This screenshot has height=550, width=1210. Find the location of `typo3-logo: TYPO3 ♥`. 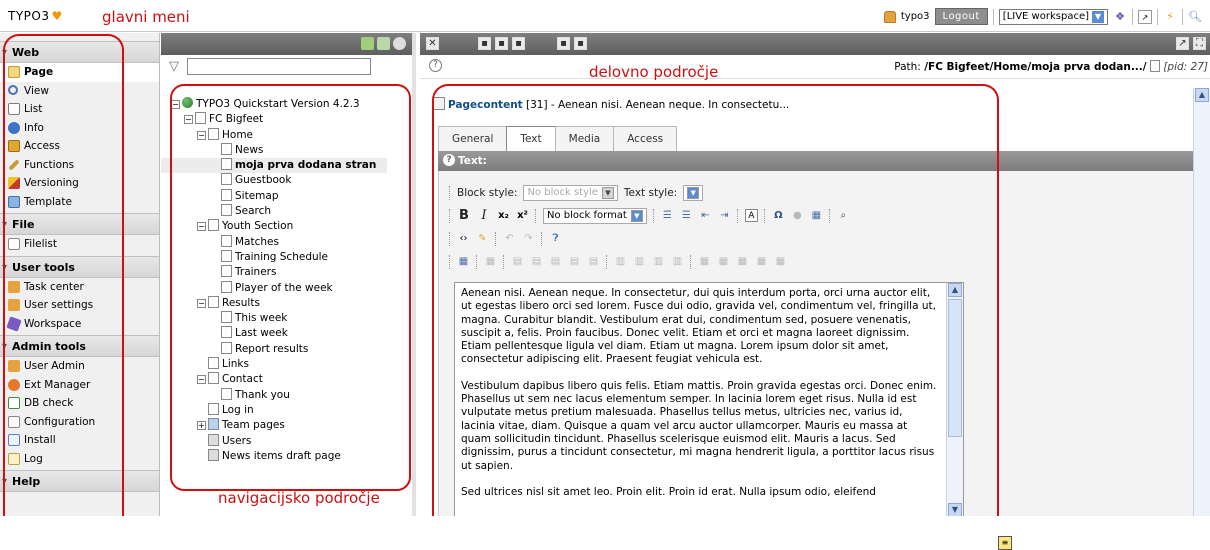

typo3-logo: TYPO3 ♥ is located at coordinates (35, 16).